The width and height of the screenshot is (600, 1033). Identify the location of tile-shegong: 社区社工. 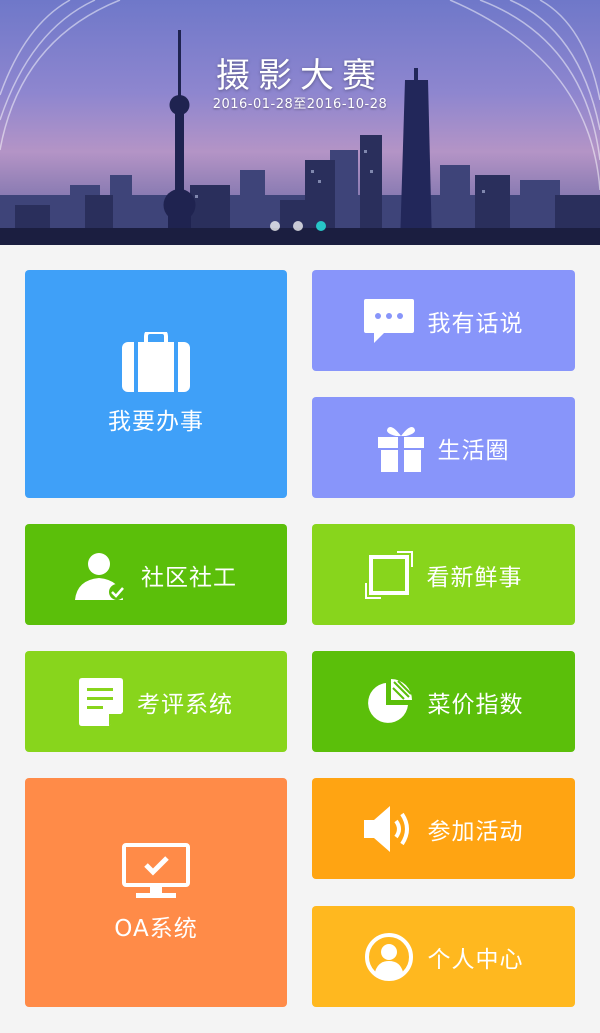
(156, 574).